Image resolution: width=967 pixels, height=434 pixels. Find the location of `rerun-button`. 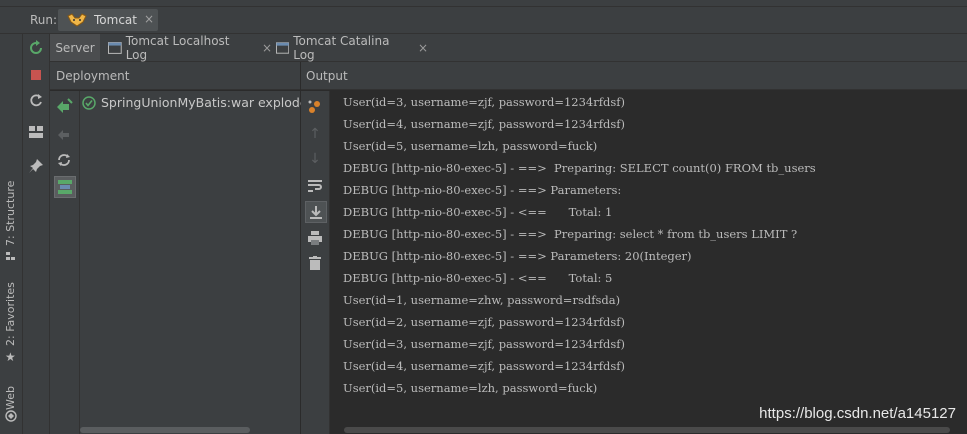

rerun-button is located at coordinates (36, 48).